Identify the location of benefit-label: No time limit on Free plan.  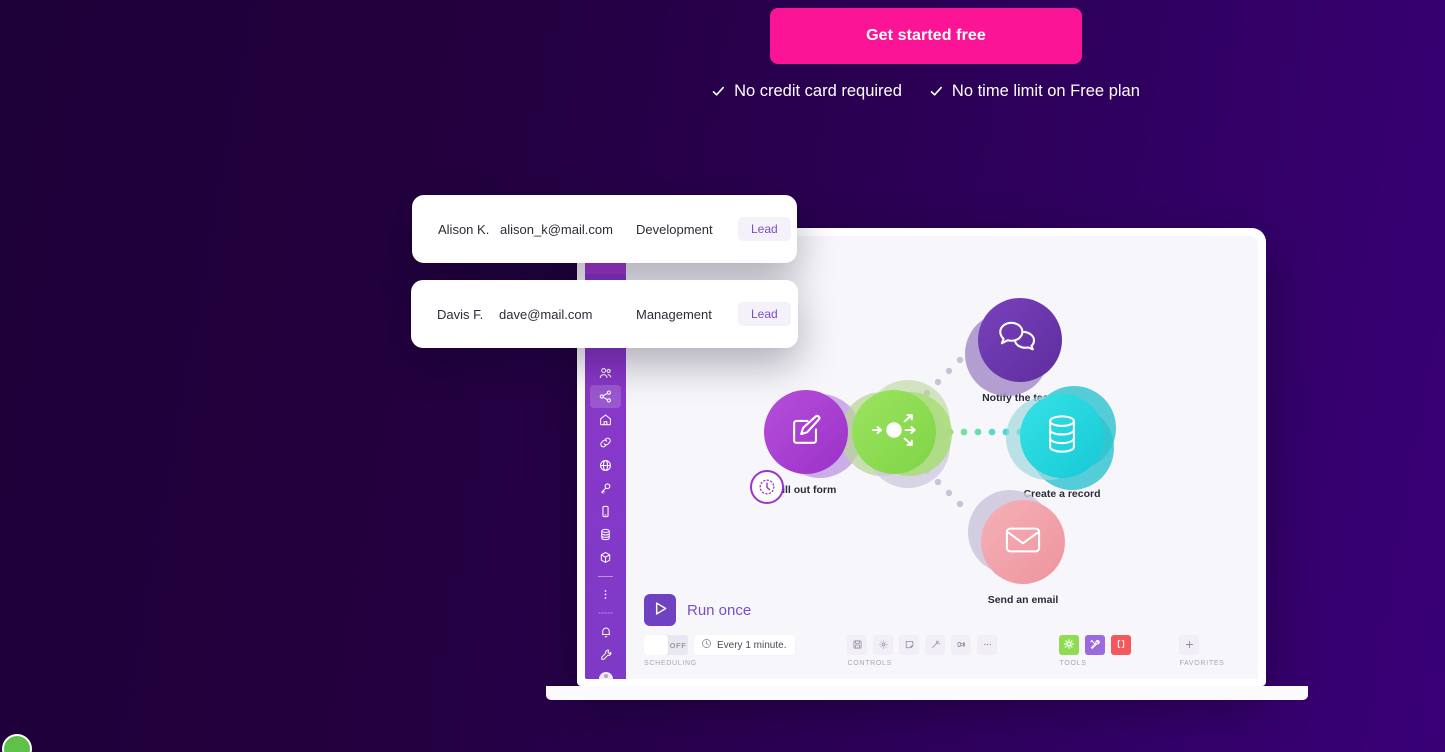
(1045, 91).